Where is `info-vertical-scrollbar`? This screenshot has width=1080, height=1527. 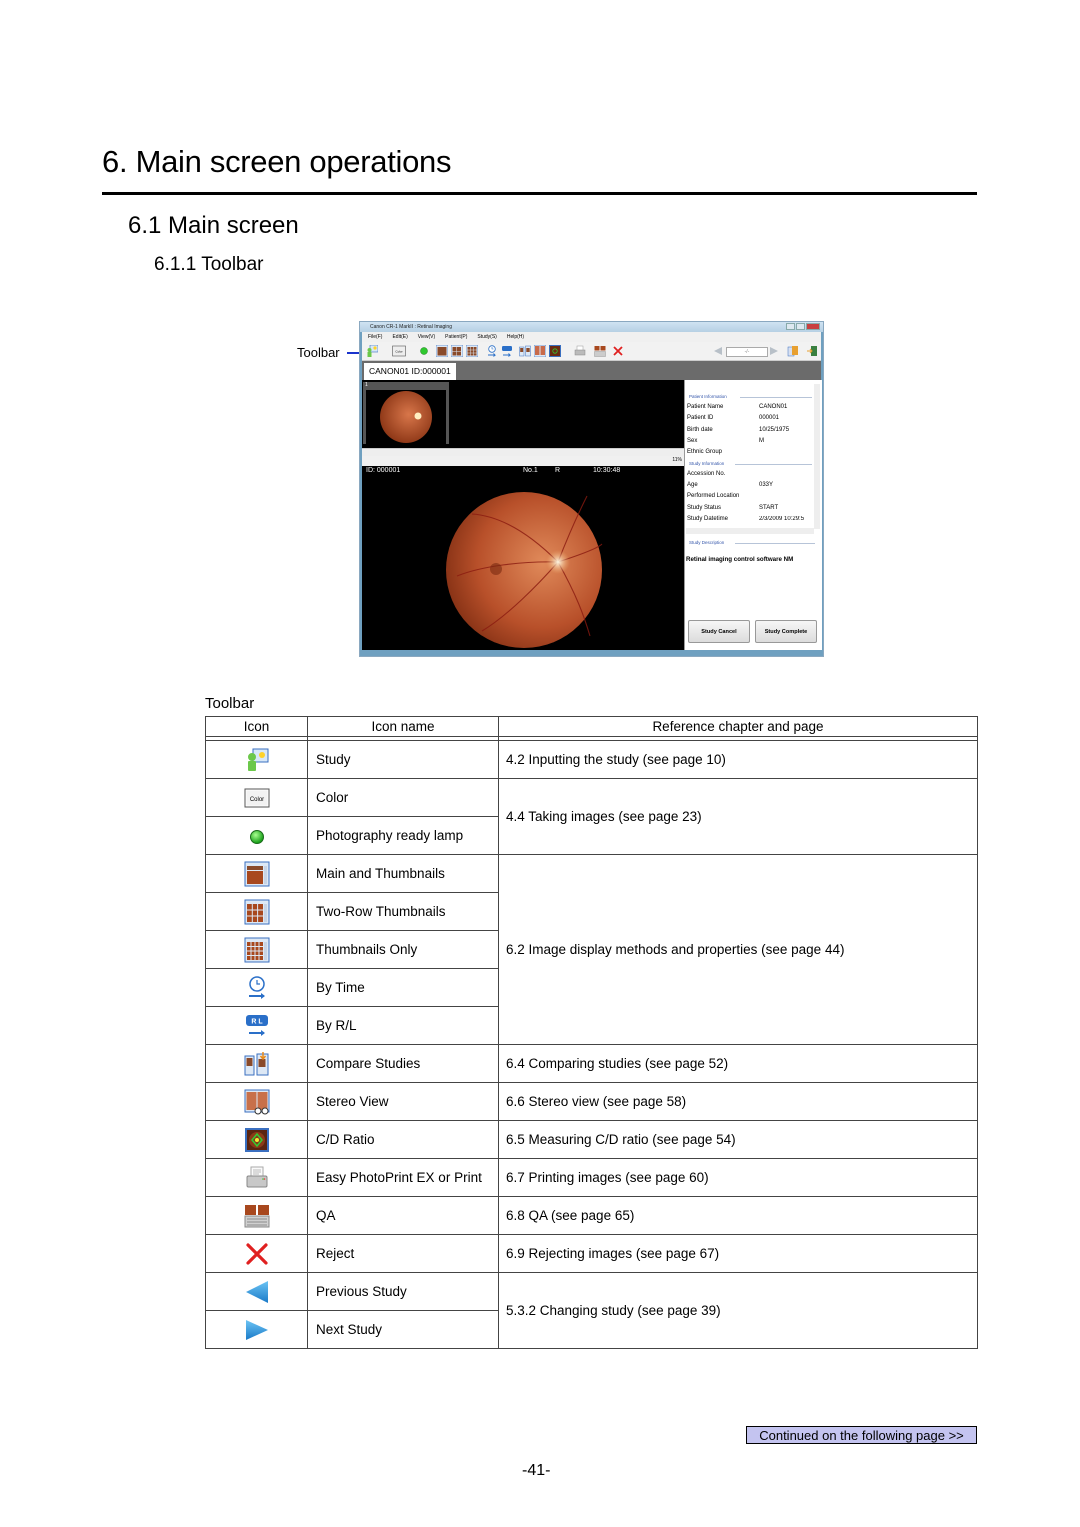 info-vertical-scrollbar is located at coordinates (817, 456).